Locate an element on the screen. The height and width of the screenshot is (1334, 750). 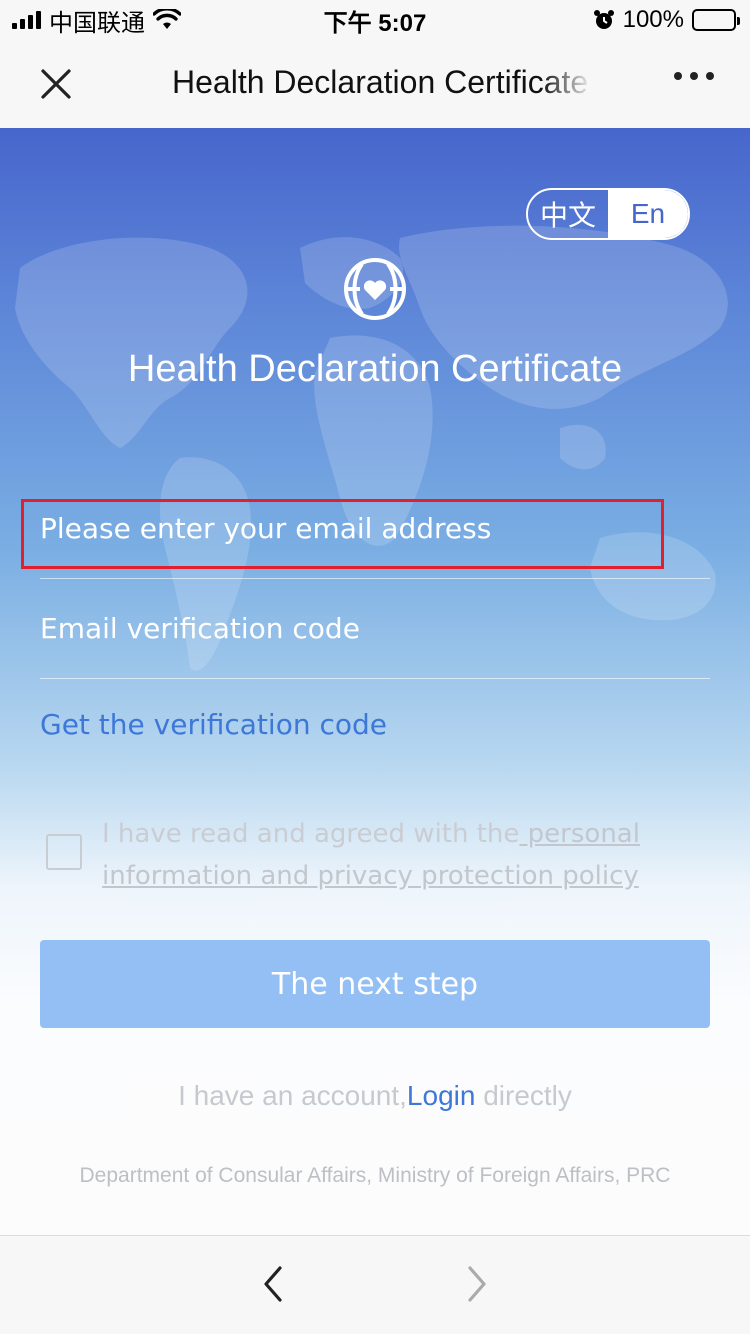
agree-checkbox is located at coordinates (64, 852).